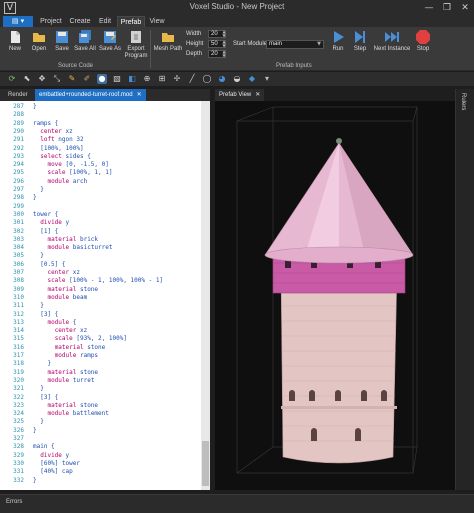  I want to click on code-text: ramps, so click(87, 355).